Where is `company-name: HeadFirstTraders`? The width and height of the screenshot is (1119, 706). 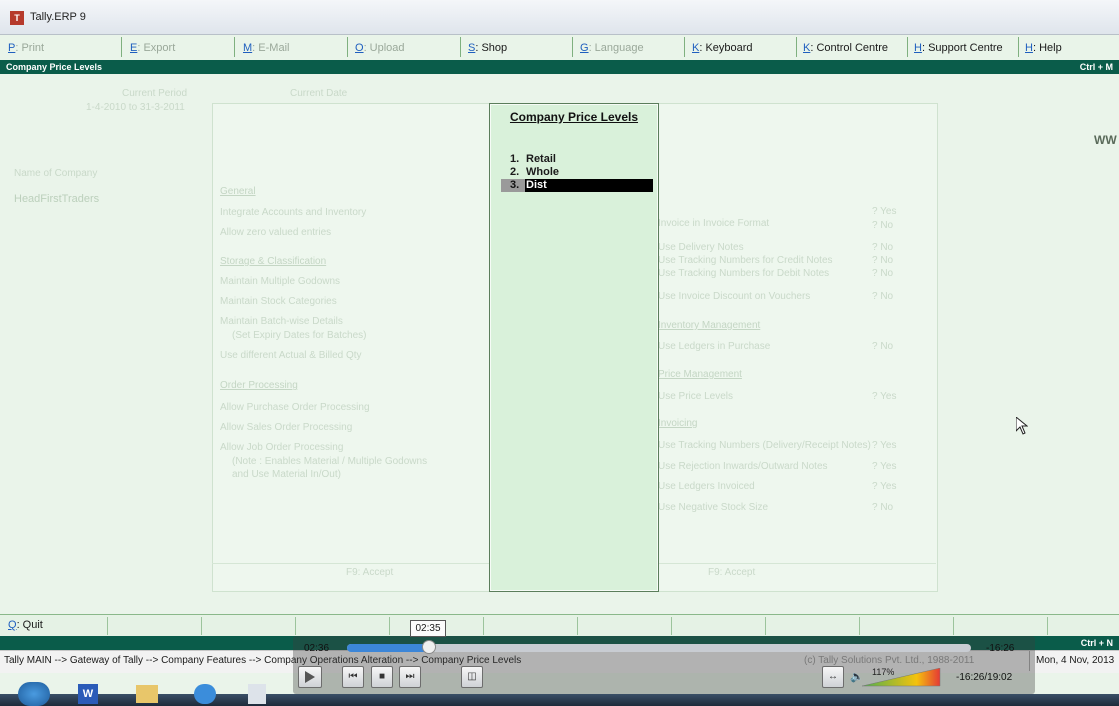
company-name: HeadFirstTraders is located at coordinates (57, 199).